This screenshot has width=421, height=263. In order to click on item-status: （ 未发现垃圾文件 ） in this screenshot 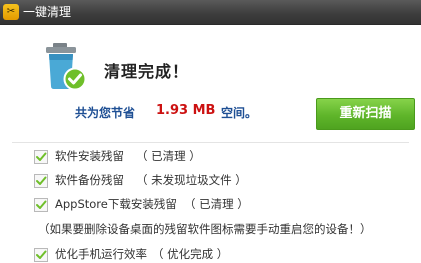, I will do `click(191, 180)`.